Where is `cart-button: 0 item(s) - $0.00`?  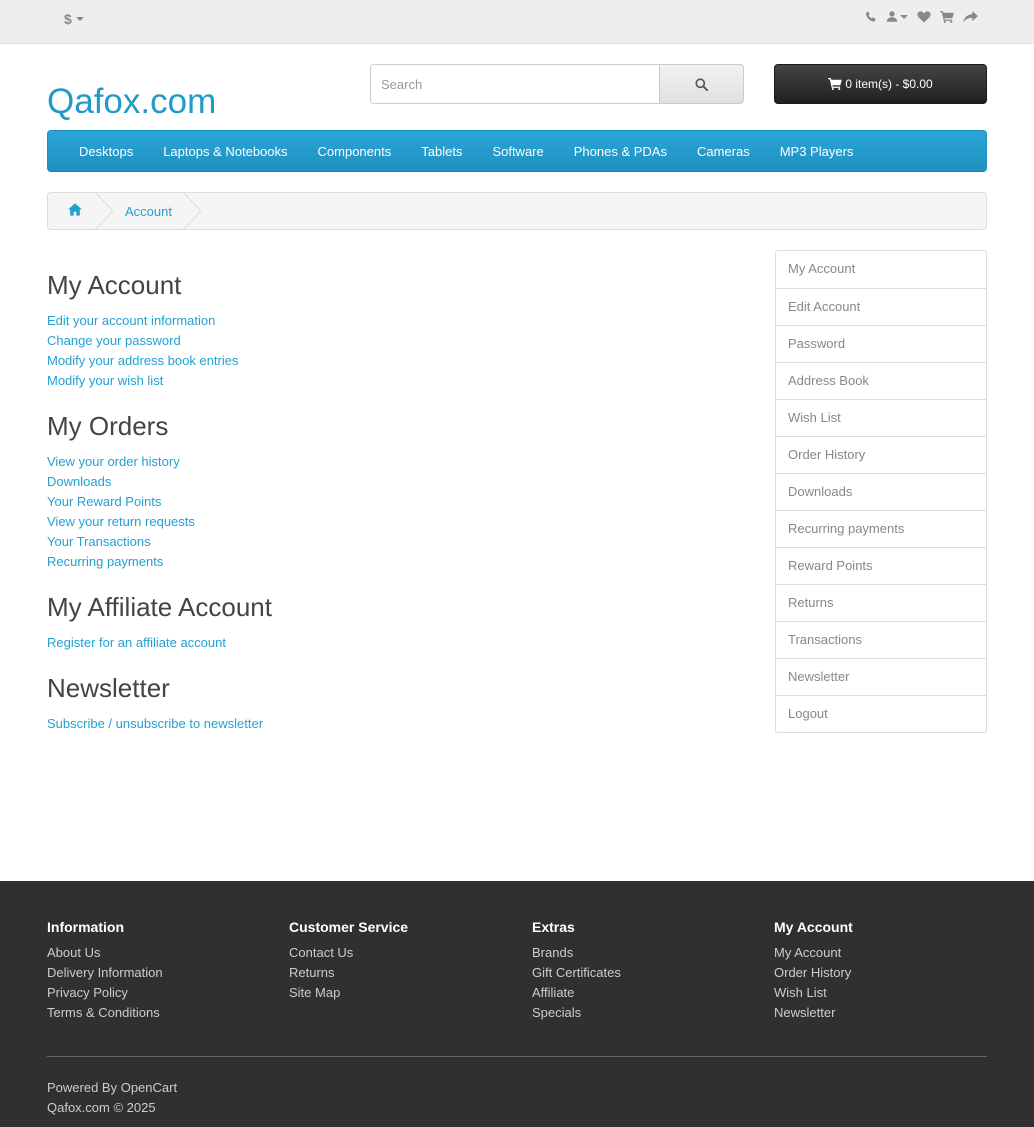 cart-button: 0 item(s) - $0.00 is located at coordinates (880, 84).